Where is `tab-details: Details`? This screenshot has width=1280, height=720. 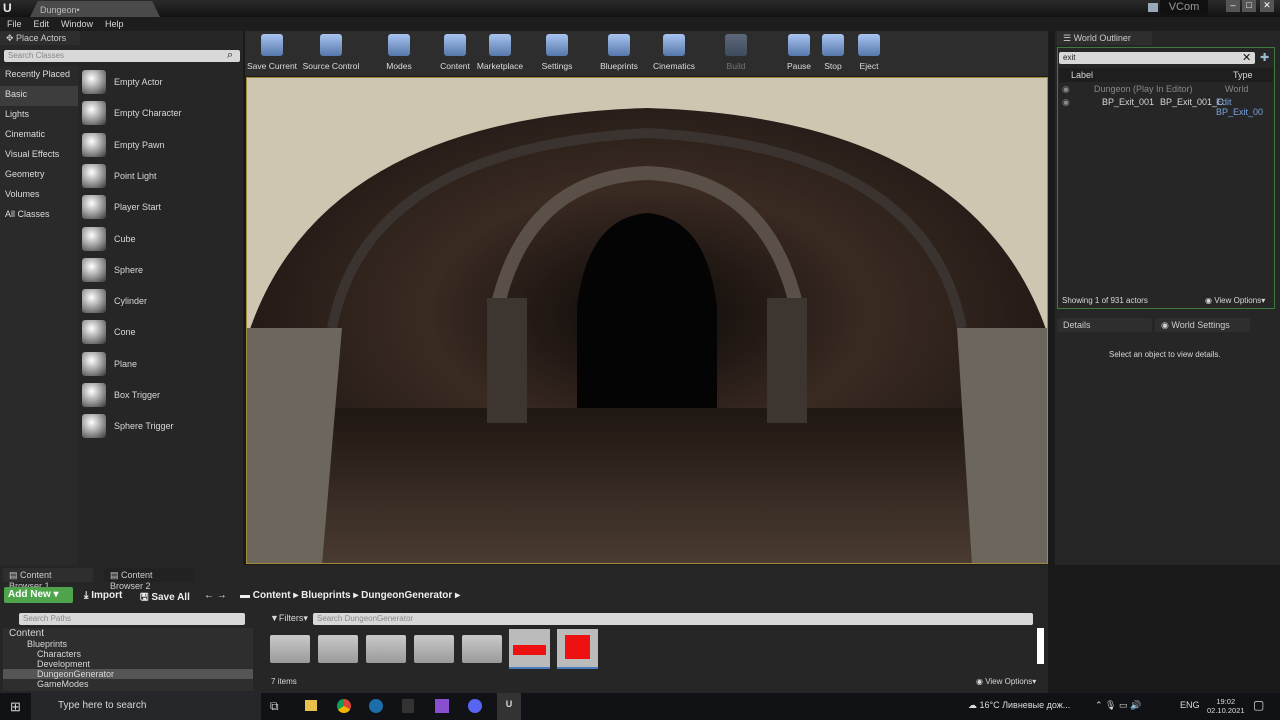 tab-details: Details is located at coordinates (1104, 325).